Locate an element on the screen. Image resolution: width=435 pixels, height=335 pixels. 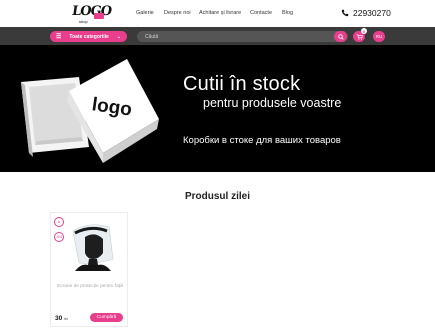
box-illustration: logo is located at coordinates (90, 111).